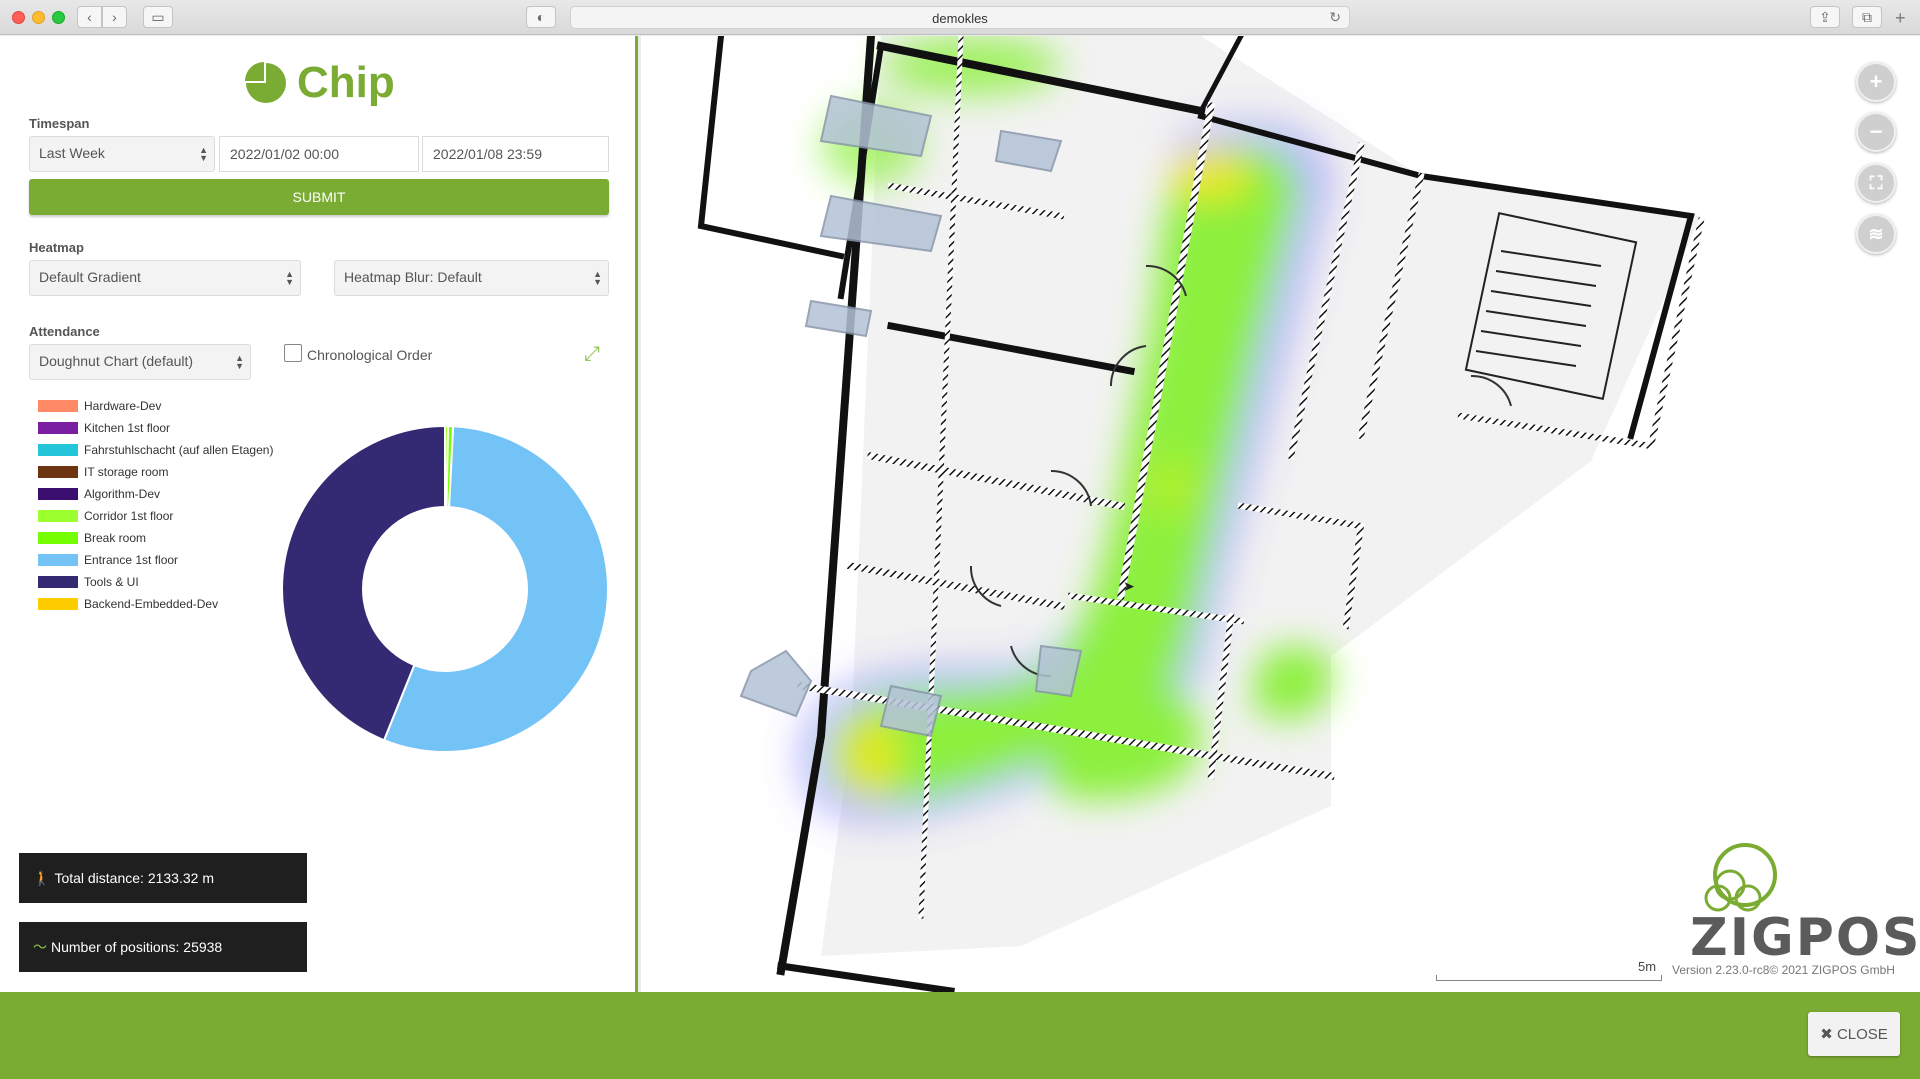  What do you see at coordinates (64, 331) in the screenshot?
I see `attendance-label: Attendance` at bounding box center [64, 331].